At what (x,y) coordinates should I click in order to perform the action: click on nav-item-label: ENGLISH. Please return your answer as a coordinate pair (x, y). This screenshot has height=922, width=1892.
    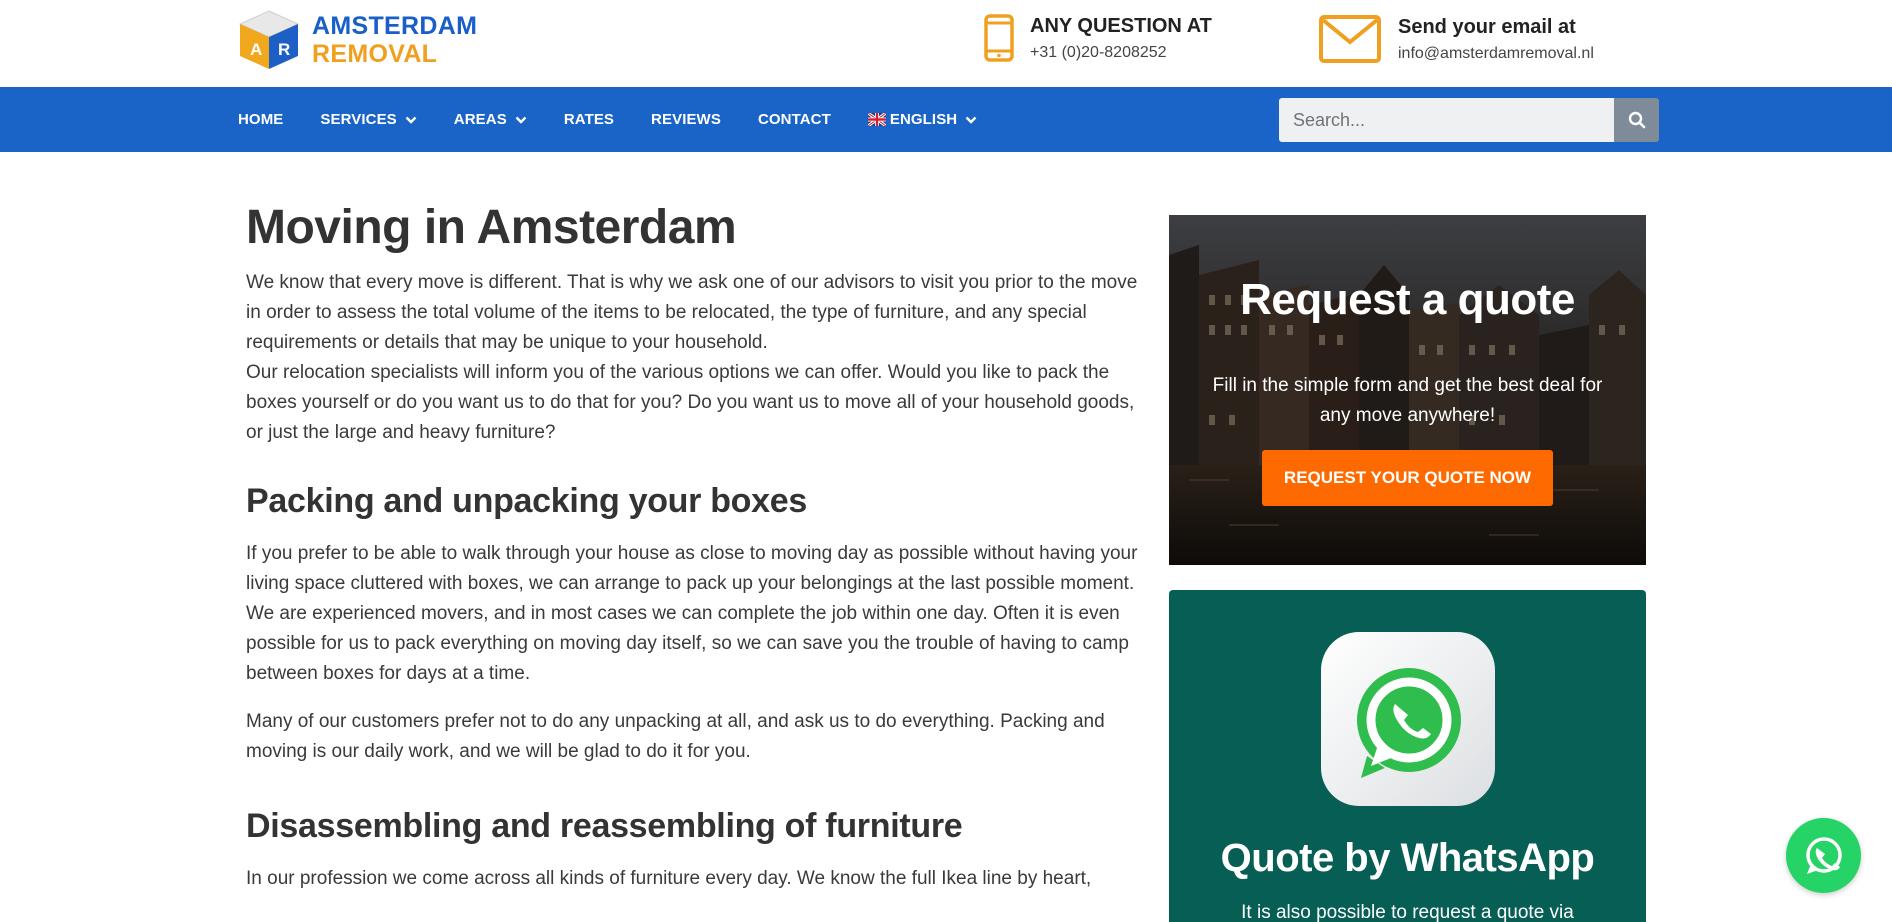
    Looking at the image, I should click on (923, 119).